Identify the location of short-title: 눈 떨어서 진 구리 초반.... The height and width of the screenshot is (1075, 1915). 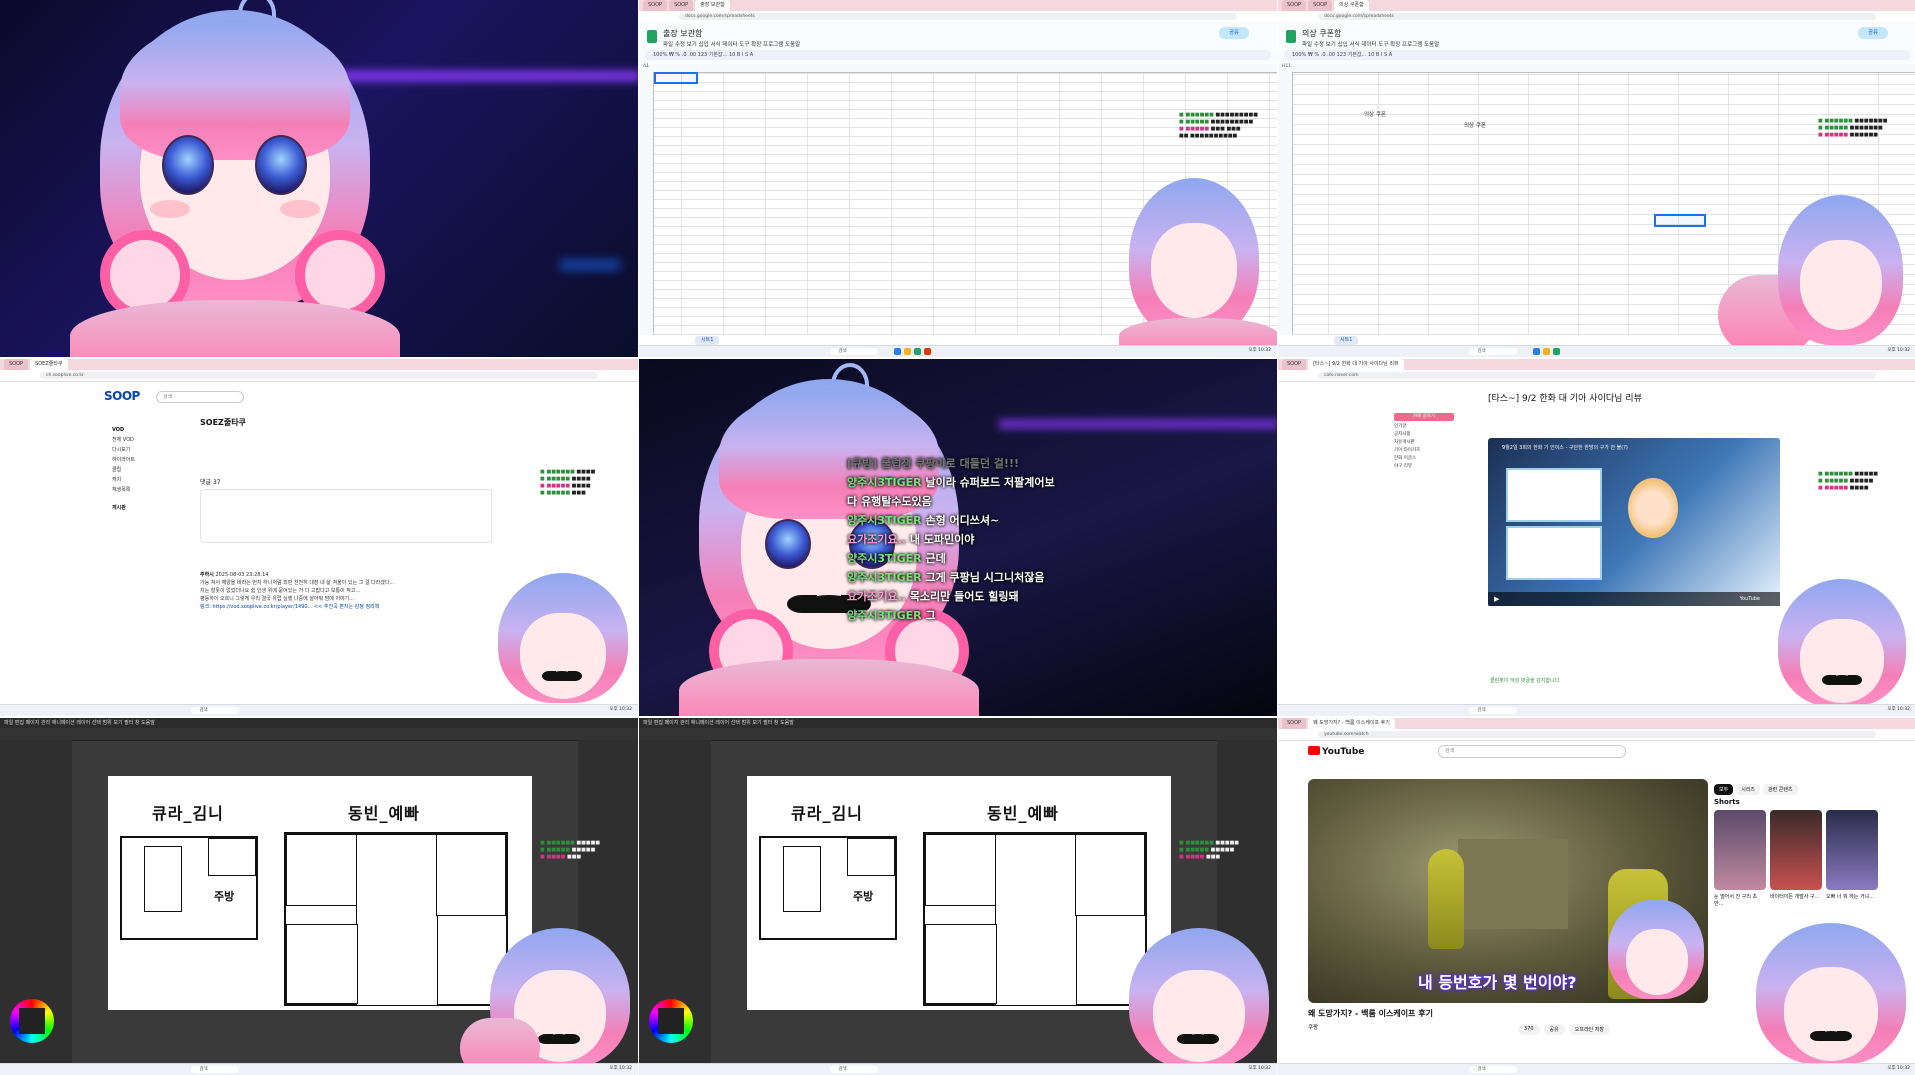
(1740, 901).